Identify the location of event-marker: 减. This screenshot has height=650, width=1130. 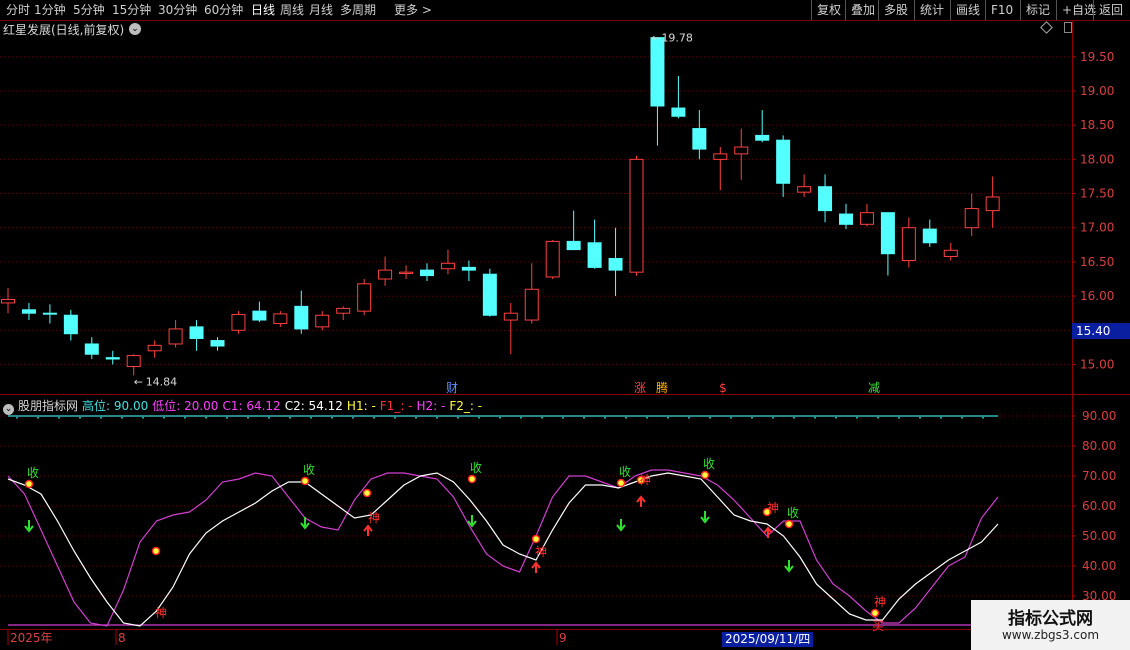
(874, 388).